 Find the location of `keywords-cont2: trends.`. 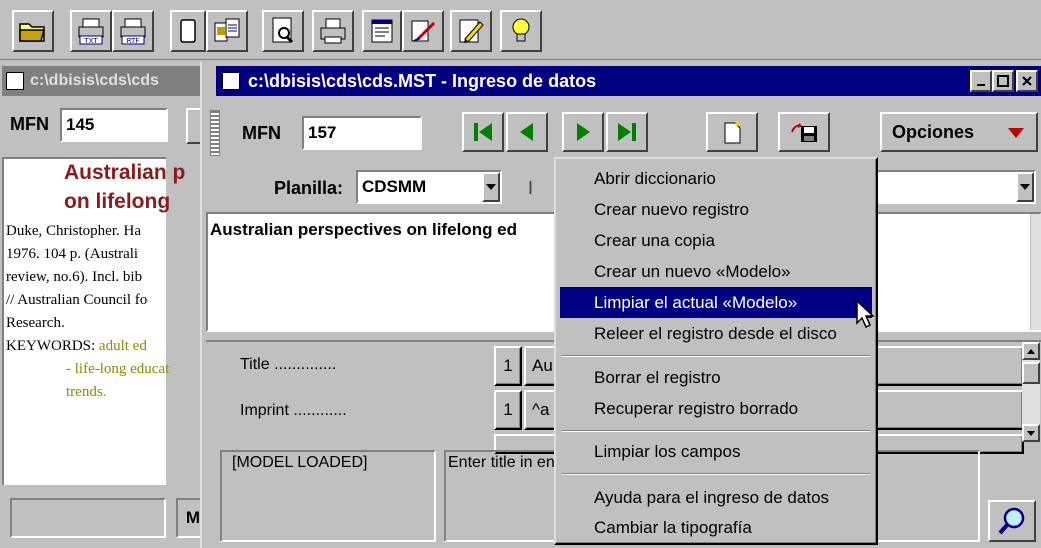

keywords-cont2: trends. is located at coordinates (86, 392).